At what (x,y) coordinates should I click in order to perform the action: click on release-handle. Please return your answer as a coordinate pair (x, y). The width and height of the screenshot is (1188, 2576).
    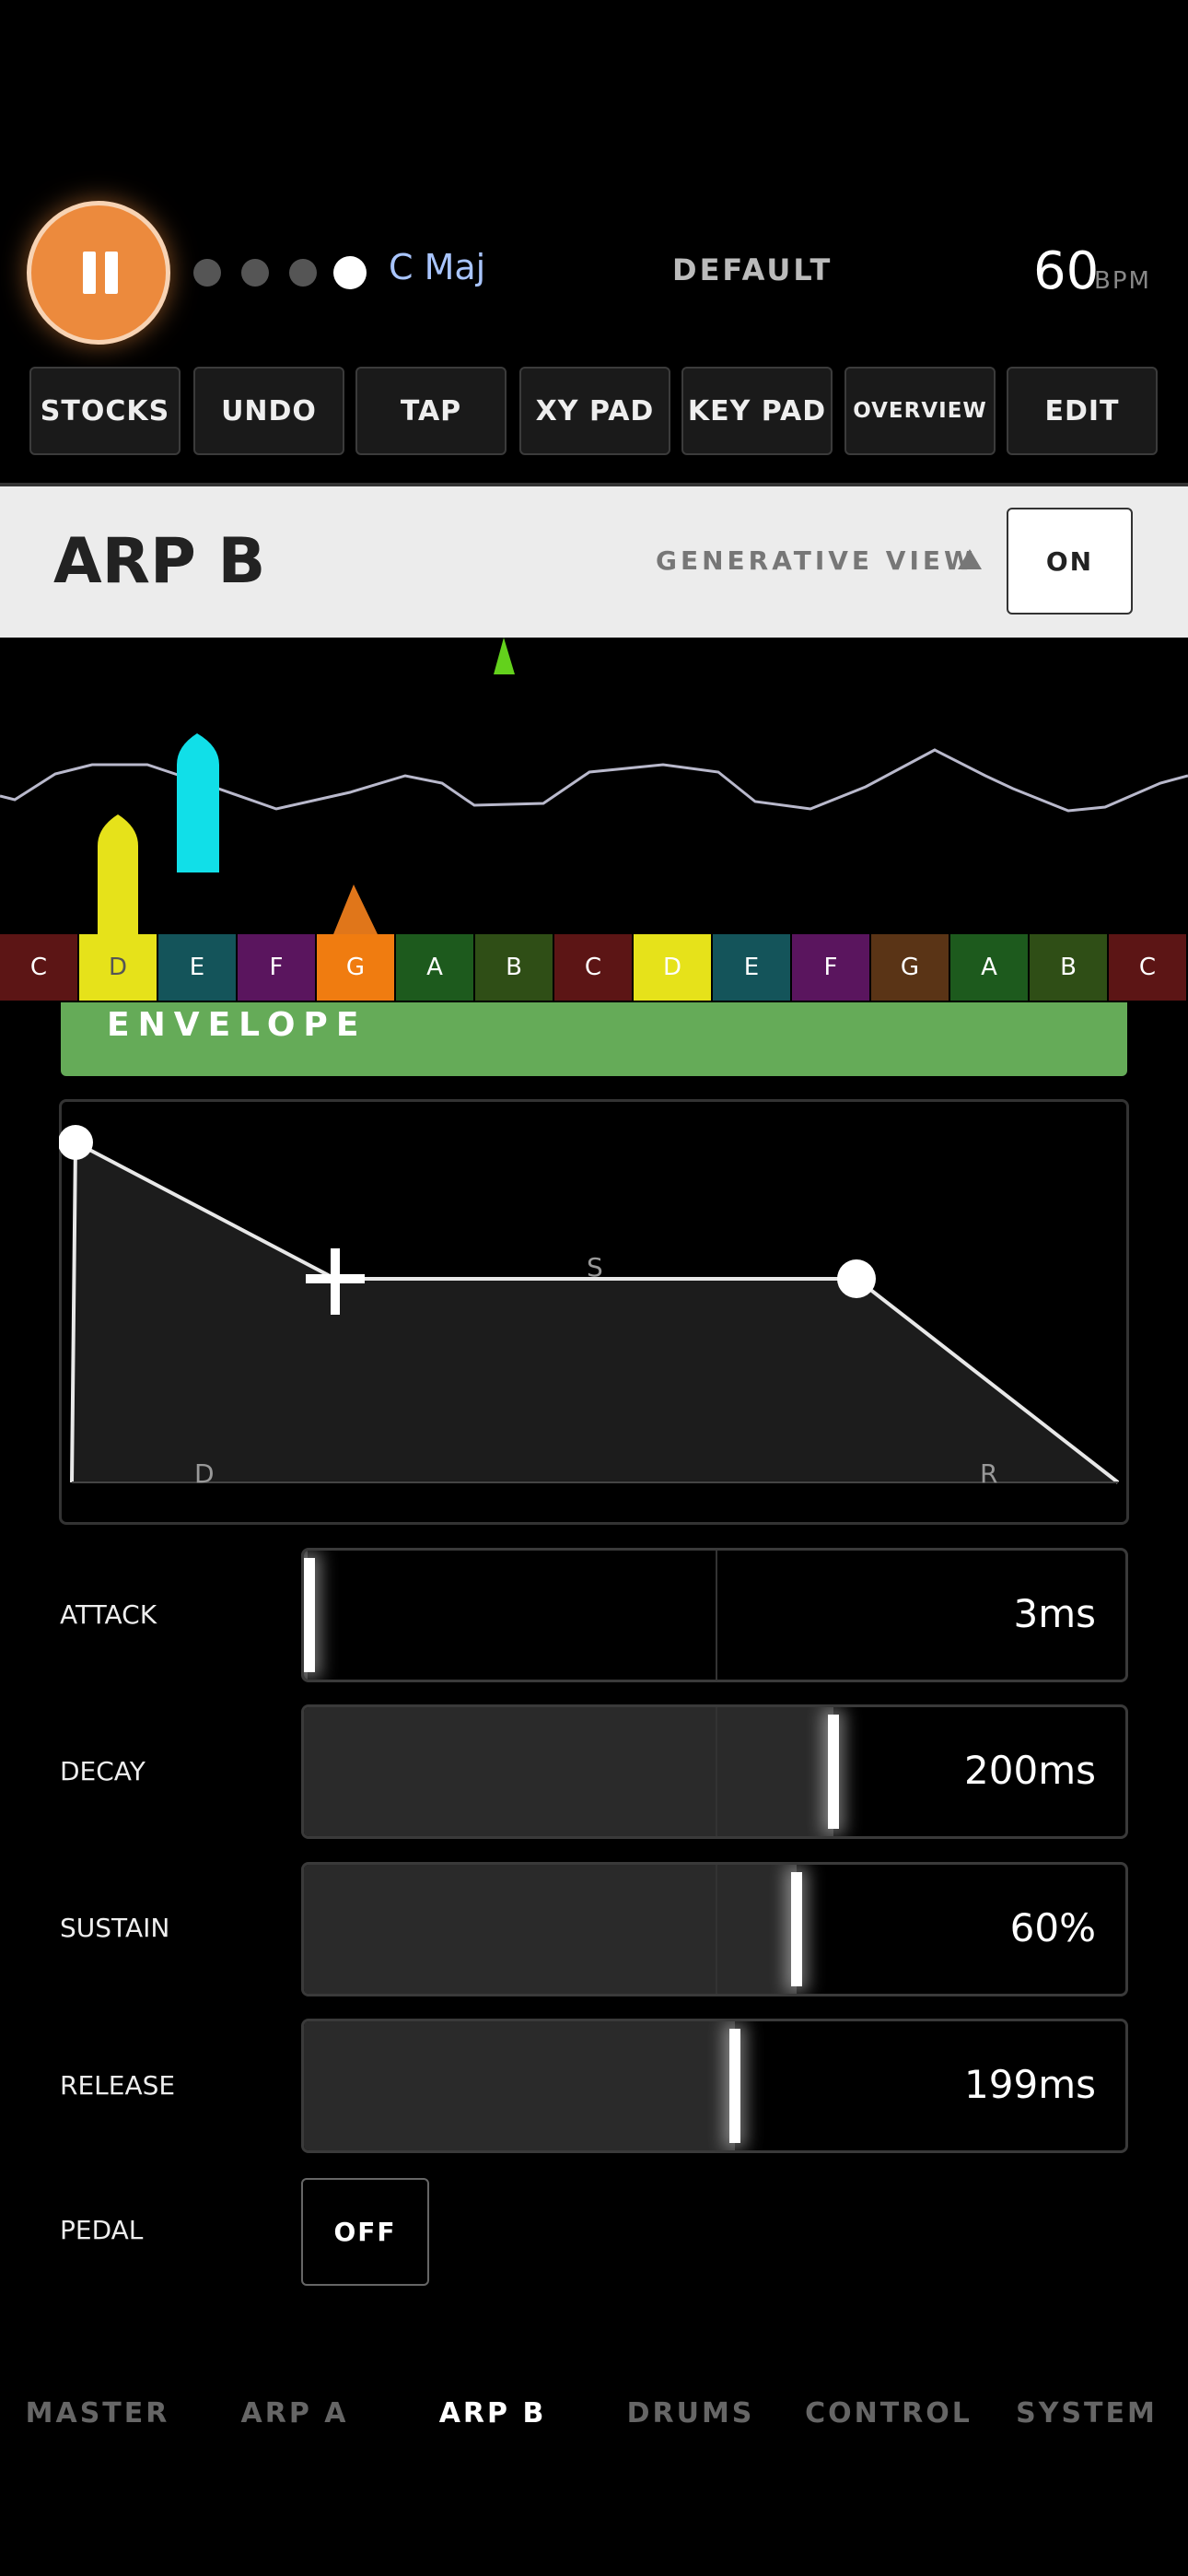
    Looking at the image, I should click on (856, 1278).